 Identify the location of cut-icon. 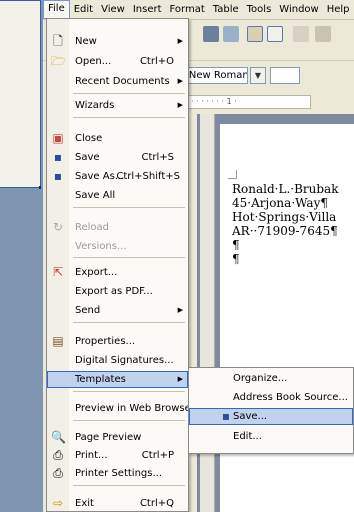
(301, 34).